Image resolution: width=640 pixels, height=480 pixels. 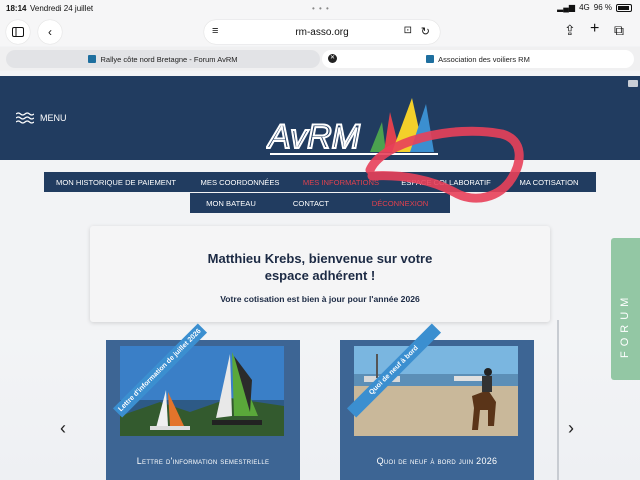 What do you see at coordinates (25, 118) in the screenshot?
I see `waves-icon` at bounding box center [25, 118].